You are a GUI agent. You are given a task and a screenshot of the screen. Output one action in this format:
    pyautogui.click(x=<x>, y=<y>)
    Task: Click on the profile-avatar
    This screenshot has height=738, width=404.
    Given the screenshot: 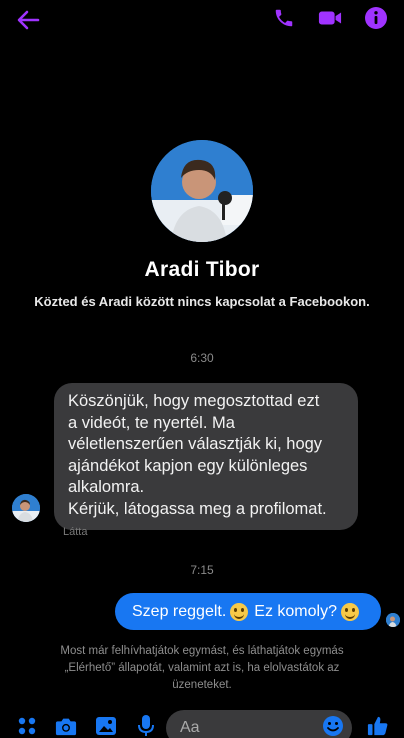 What is the action you would take?
    pyautogui.click(x=202, y=191)
    